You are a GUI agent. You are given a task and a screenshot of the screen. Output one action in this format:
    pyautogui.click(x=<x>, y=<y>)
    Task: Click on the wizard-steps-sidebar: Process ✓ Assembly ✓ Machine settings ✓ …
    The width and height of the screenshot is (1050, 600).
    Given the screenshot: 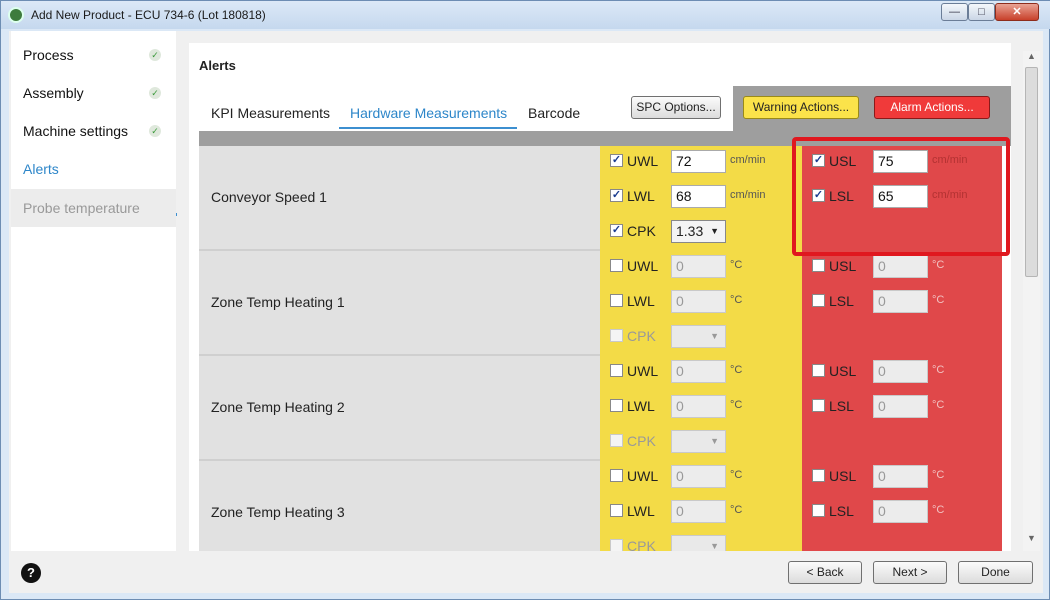 What is the action you would take?
    pyautogui.click(x=94, y=291)
    